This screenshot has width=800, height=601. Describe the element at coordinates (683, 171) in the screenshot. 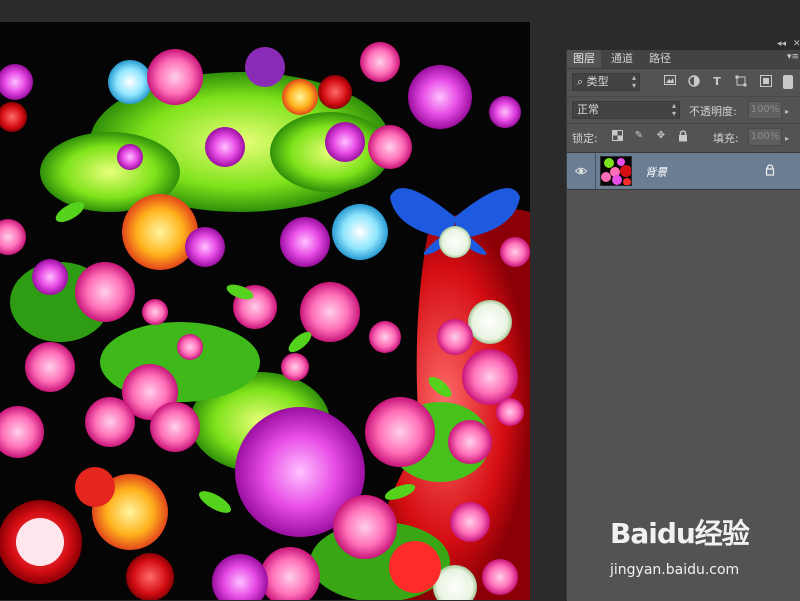

I see `layer-row-background: 背景` at that location.